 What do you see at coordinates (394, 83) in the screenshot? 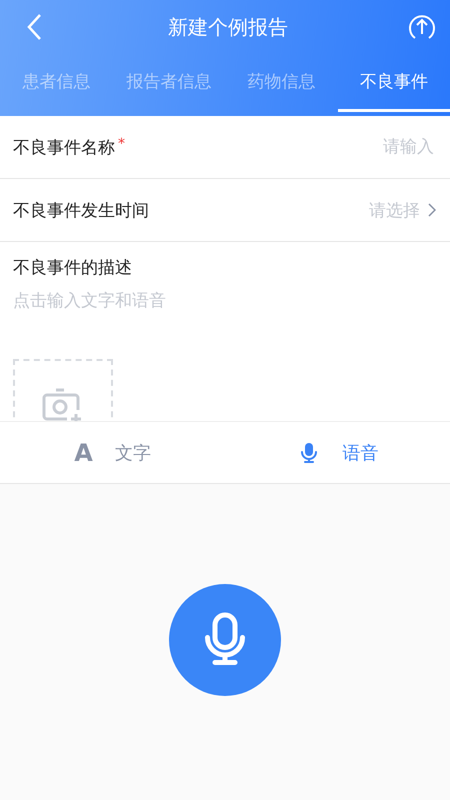
I see `tab: 不良事件` at bounding box center [394, 83].